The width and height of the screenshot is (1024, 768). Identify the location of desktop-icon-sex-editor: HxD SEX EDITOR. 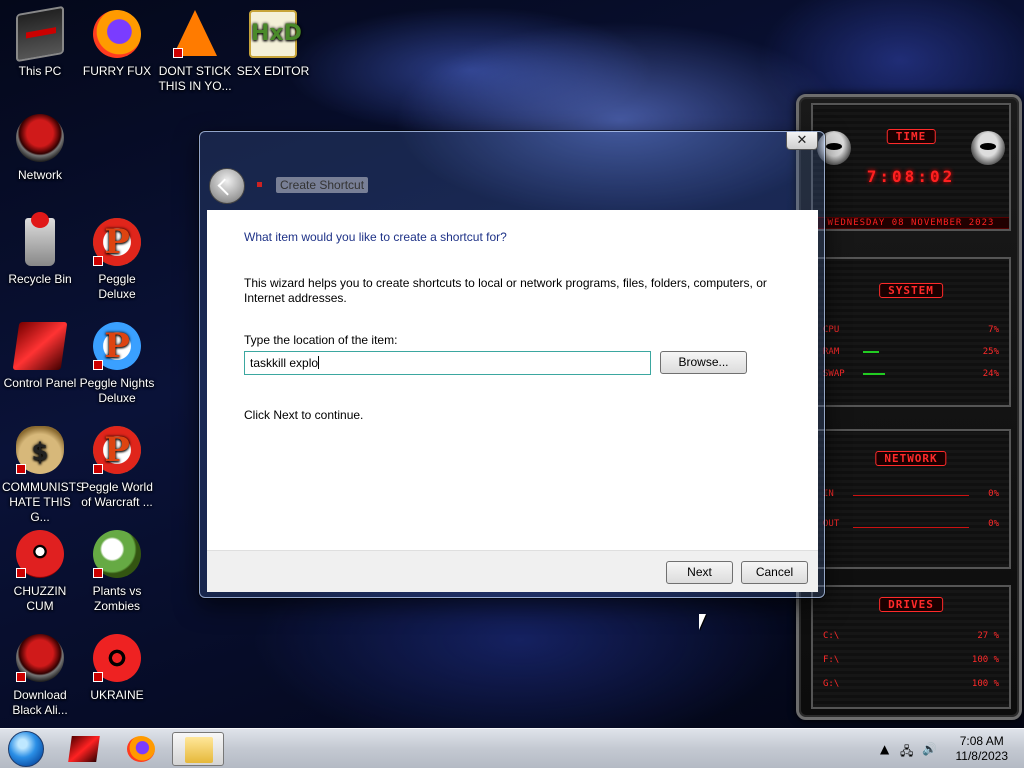
(273, 44).